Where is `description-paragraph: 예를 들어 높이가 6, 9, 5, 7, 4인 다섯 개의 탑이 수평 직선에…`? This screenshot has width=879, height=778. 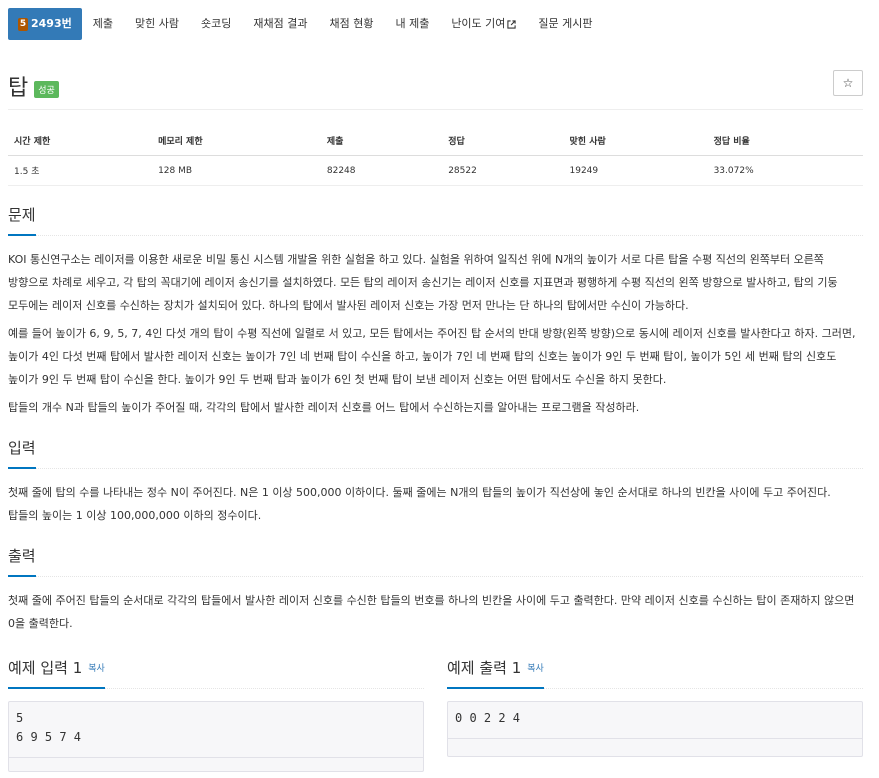 description-paragraph: 예를 들어 높이가 6, 9, 5, 7, 4인 다섯 개의 탑이 수평 직선에… is located at coordinates (432, 356).